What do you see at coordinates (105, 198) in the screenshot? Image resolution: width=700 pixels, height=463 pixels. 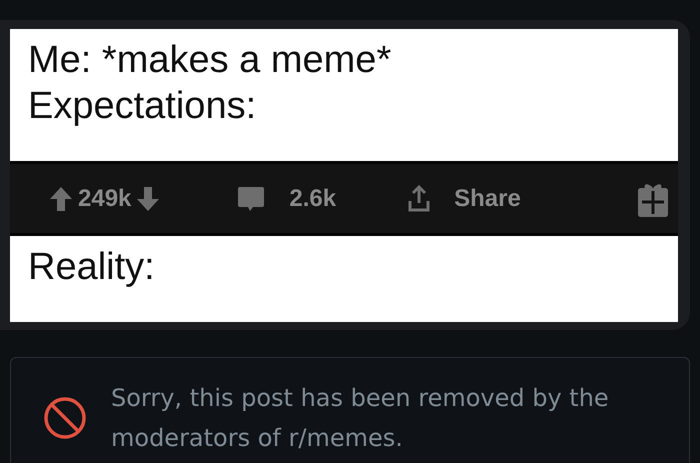 I see `upvote-count: 249k` at bounding box center [105, 198].